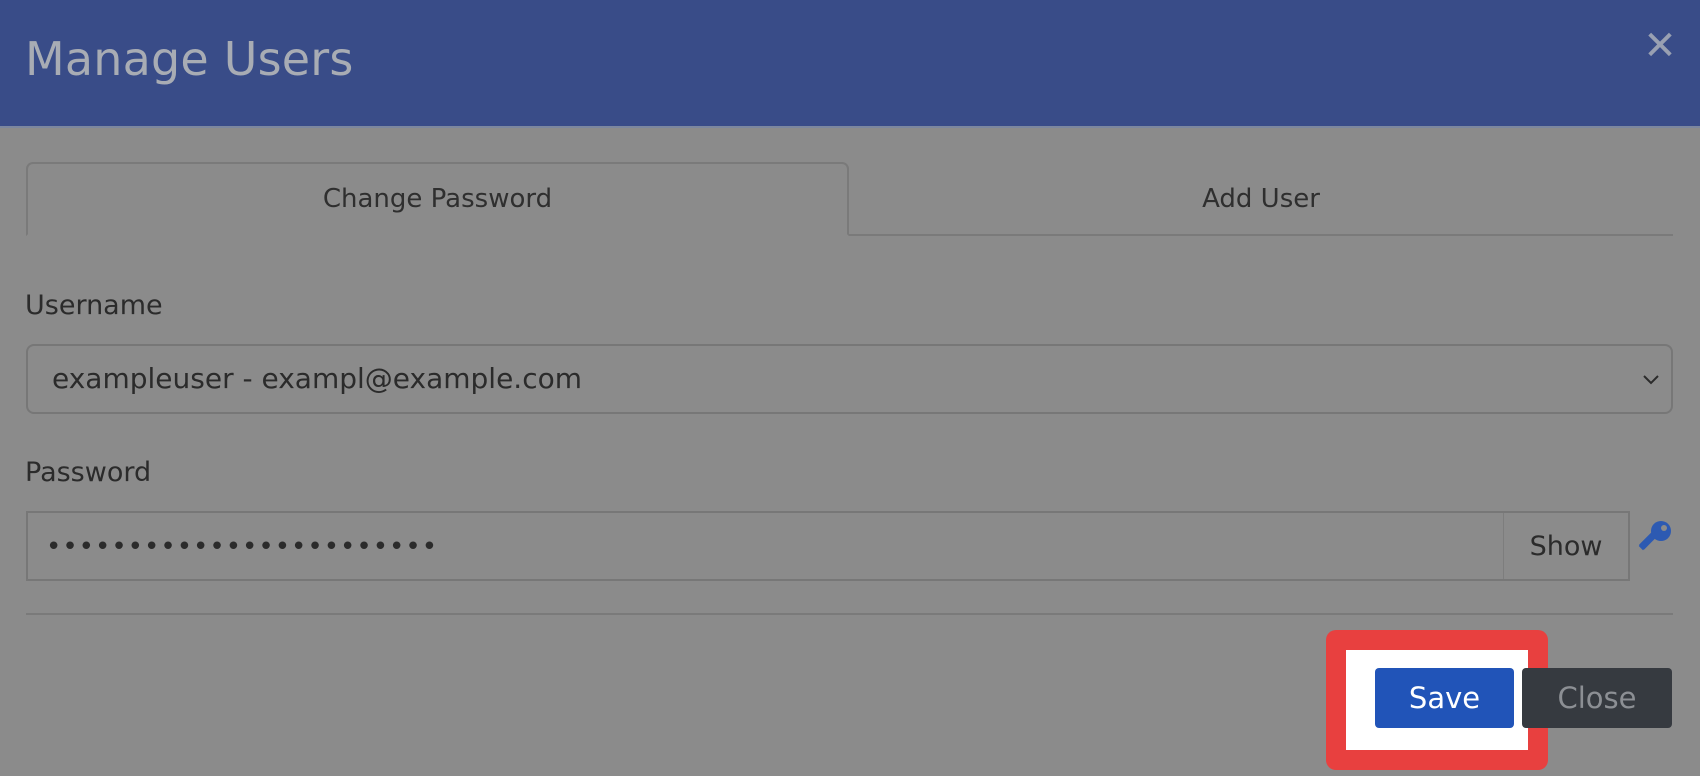  I want to click on tab-bar: Change Password Add User, so click(849, 199).